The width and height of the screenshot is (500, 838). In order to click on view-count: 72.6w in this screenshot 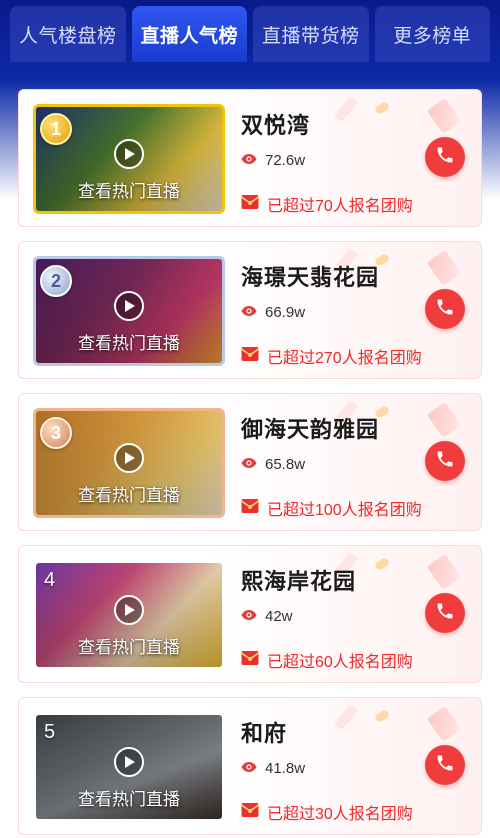, I will do `click(273, 160)`.